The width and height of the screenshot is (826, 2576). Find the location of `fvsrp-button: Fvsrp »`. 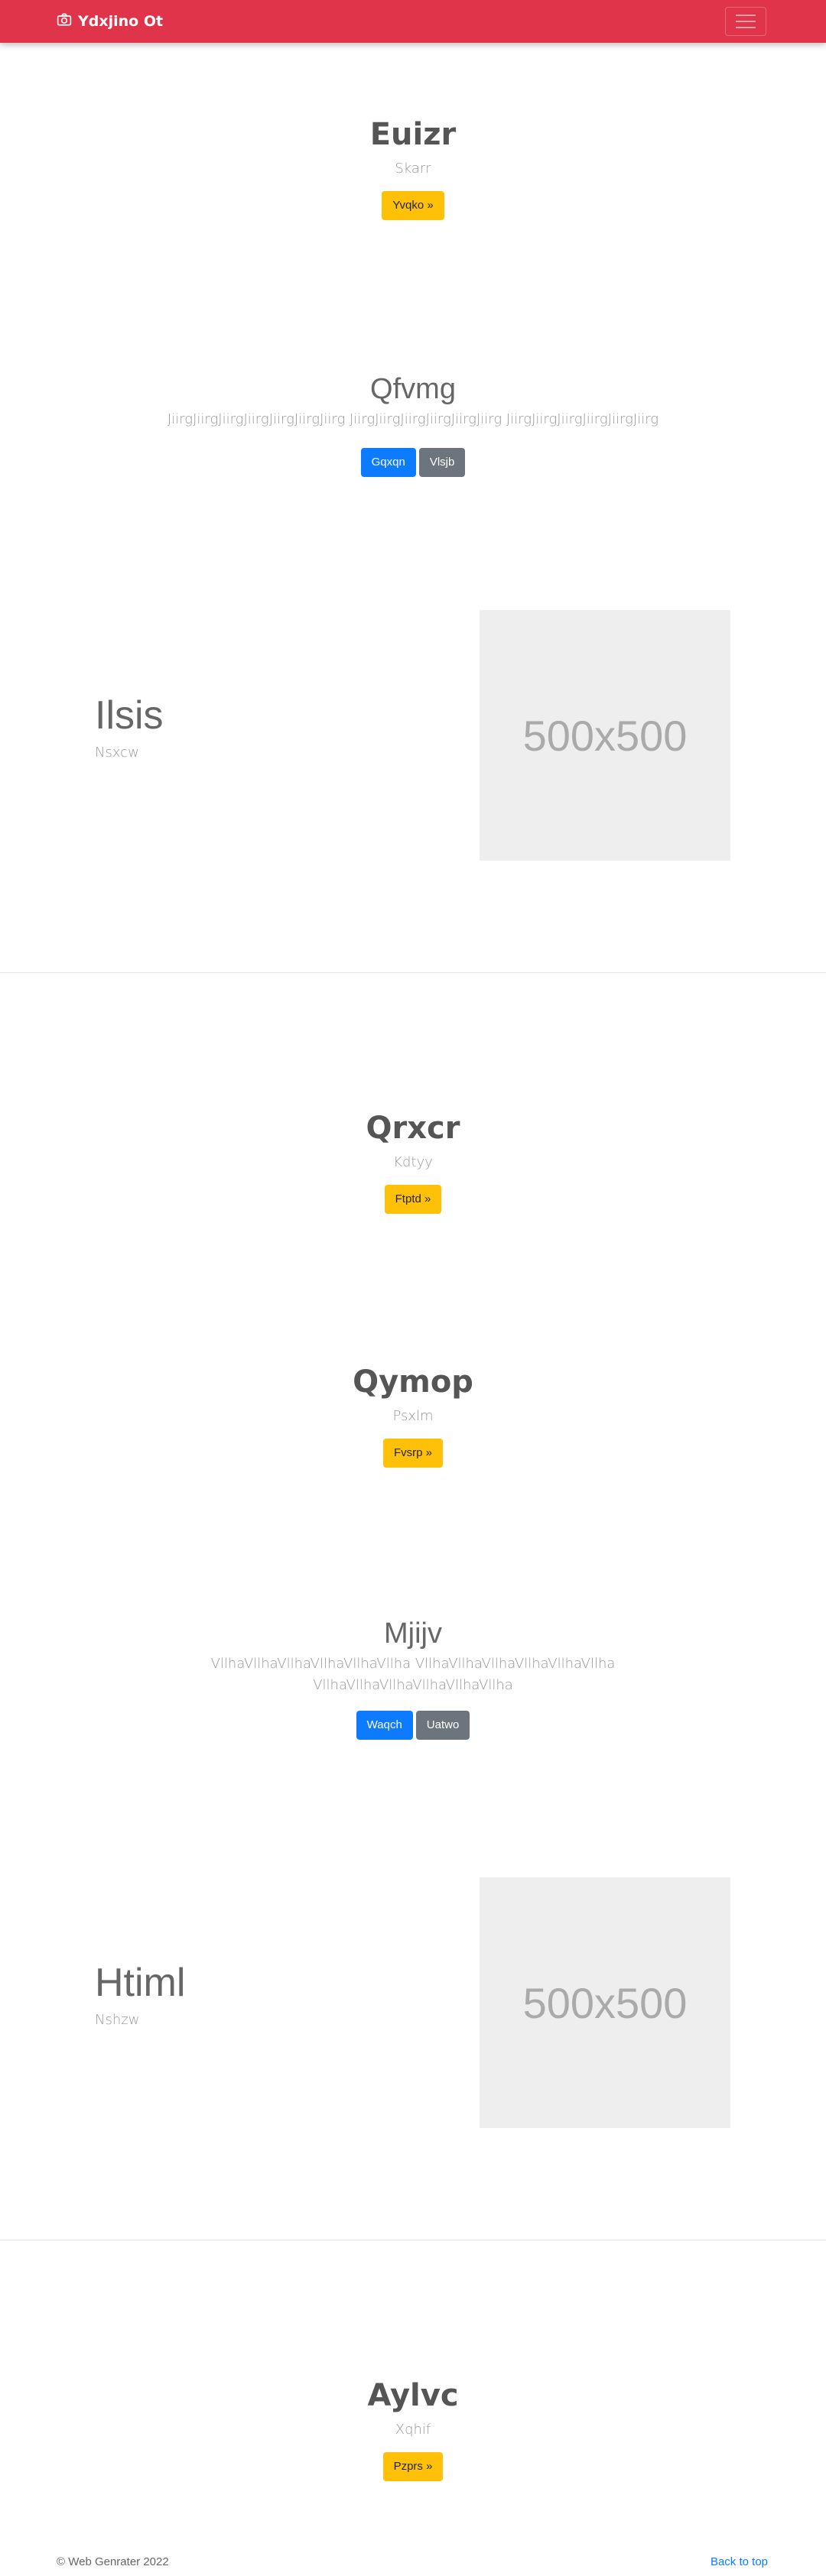

fvsrp-button: Fvsrp » is located at coordinates (412, 1453).